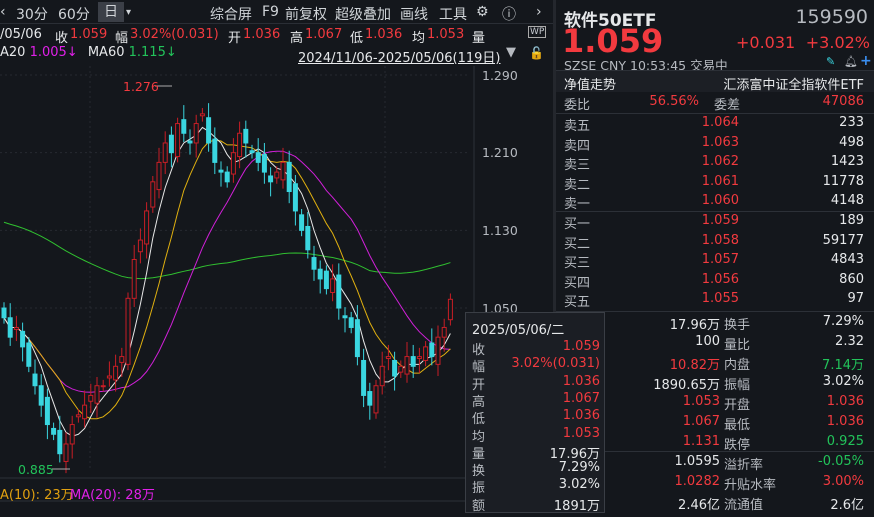 The width and height of the screenshot is (874, 517). What do you see at coordinates (847, 505) in the screenshot?
I see `stat-value: 2.6亿` at bounding box center [847, 505].